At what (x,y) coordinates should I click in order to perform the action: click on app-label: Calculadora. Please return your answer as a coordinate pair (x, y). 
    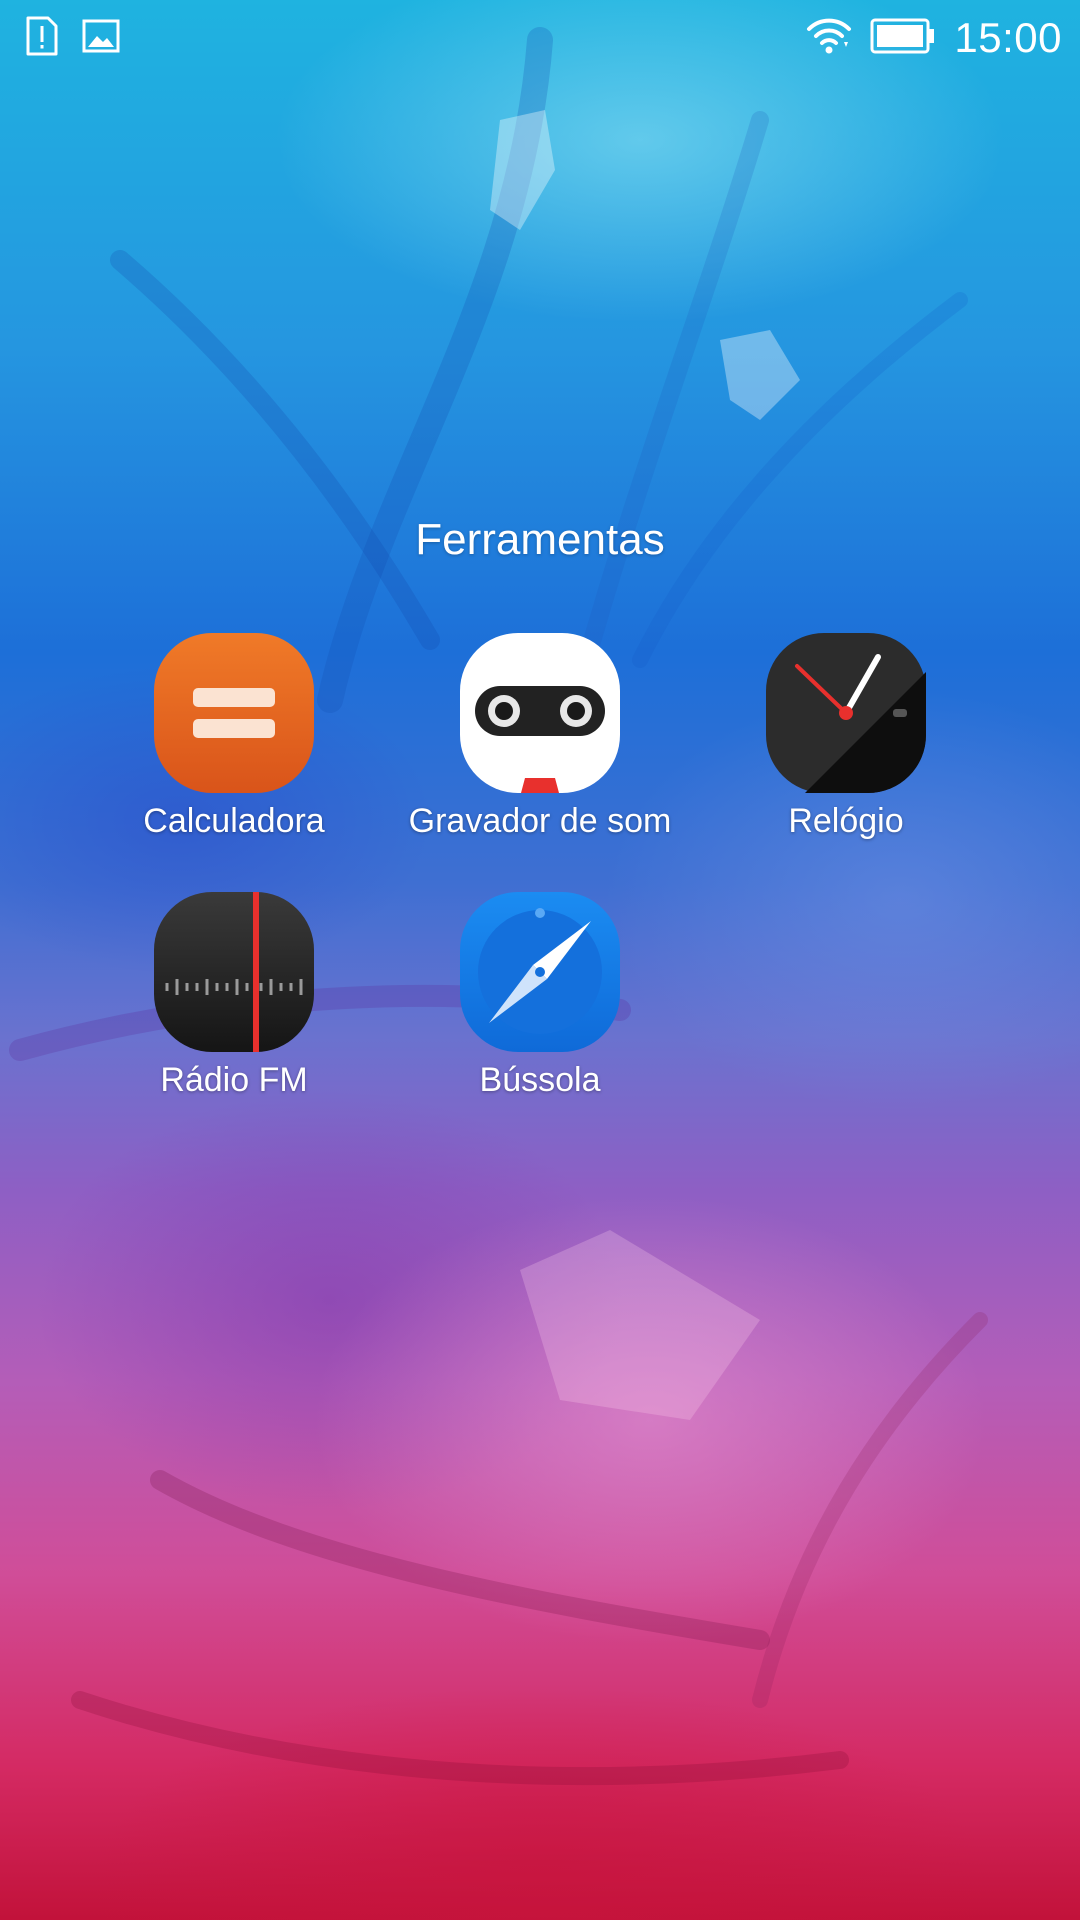
    Looking at the image, I should click on (234, 821).